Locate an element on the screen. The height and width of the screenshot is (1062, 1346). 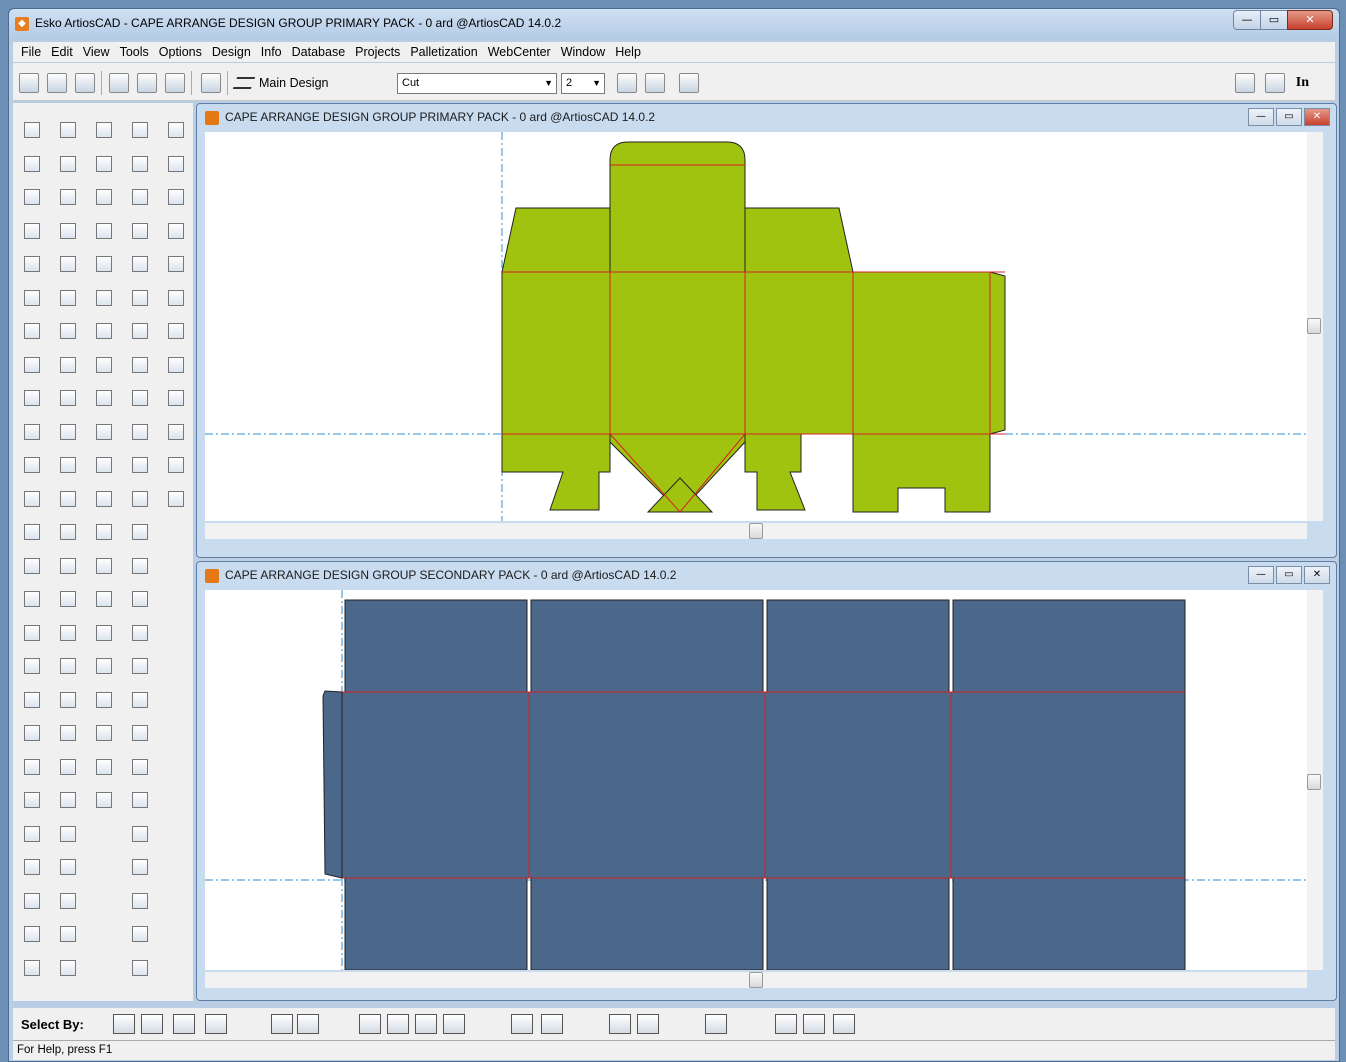
menu-options: Options is located at coordinates (180, 52).